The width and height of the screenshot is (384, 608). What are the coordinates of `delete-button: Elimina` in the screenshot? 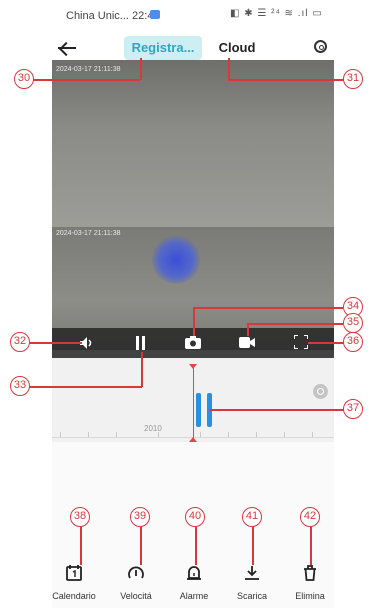 It's located at (310, 583).